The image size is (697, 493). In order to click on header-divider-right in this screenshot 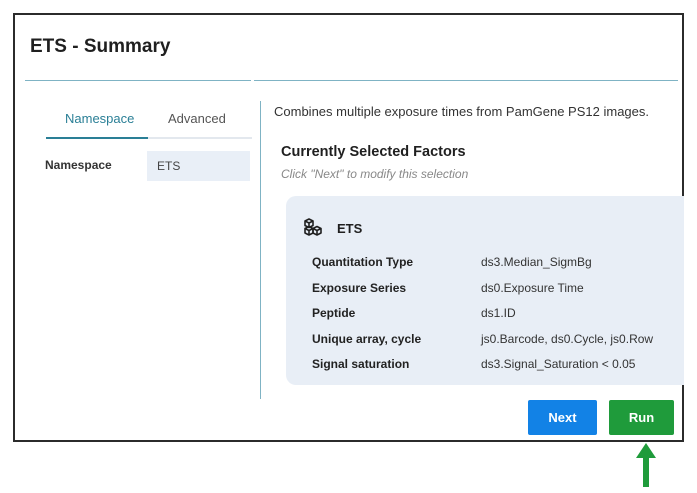, I will do `click(466, 80)`.